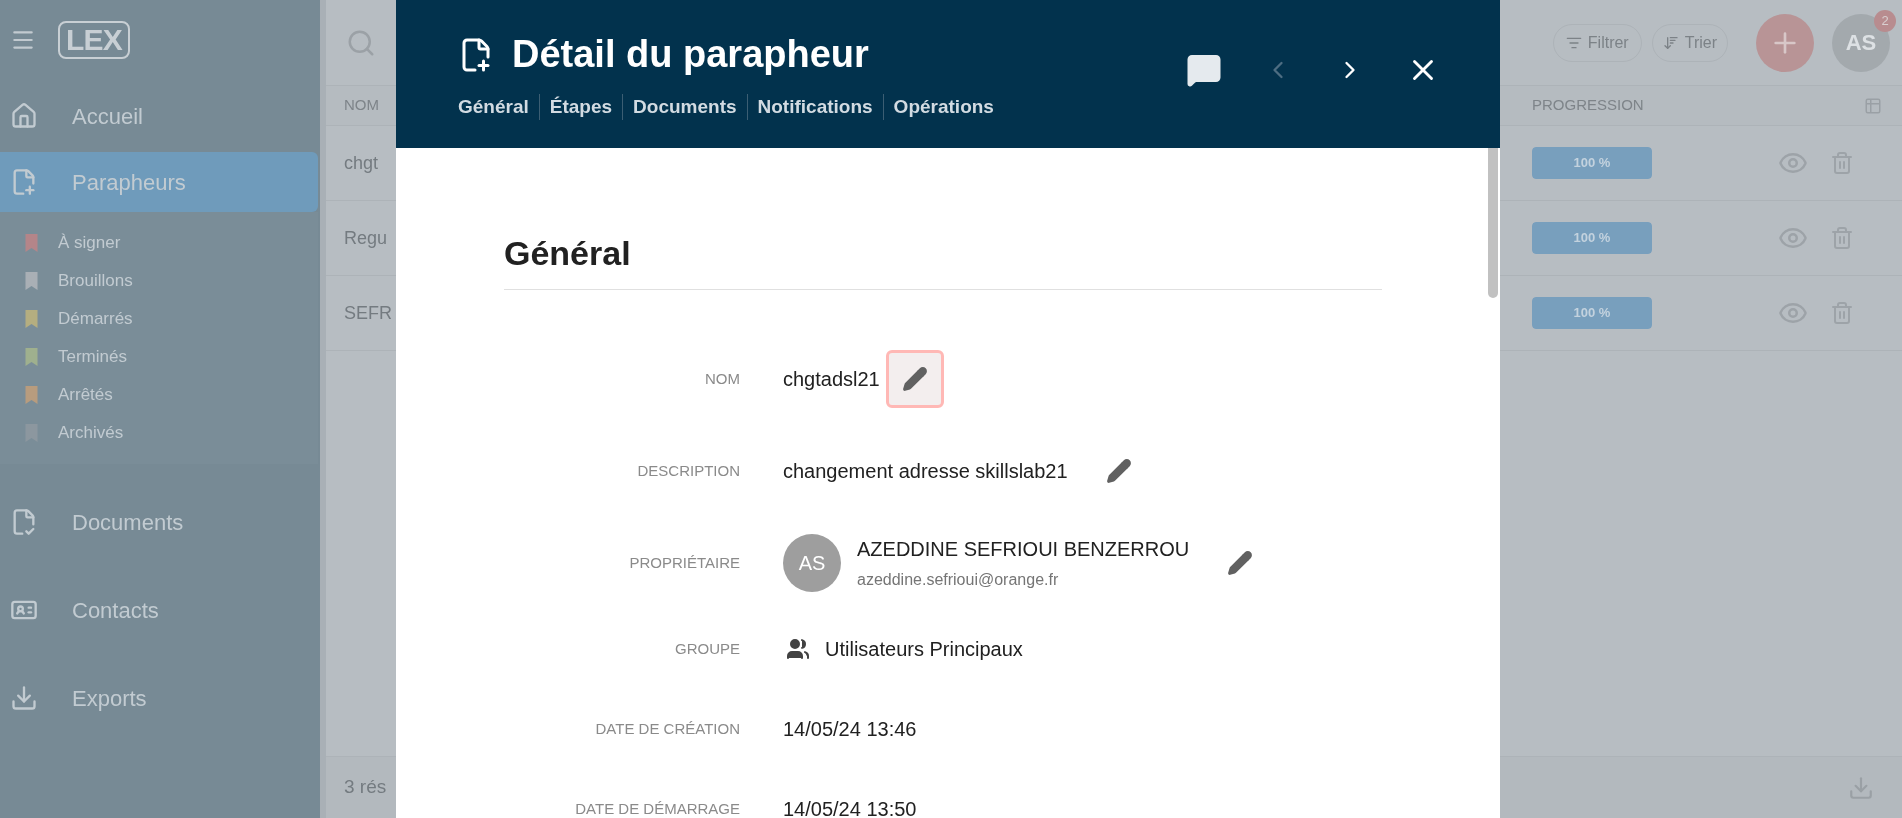 The width and height of the screenshot is (1902, 818). Describe the element at coordinates (1885, 20) in the screenshot. I see `notification-badge: 2` at that location.